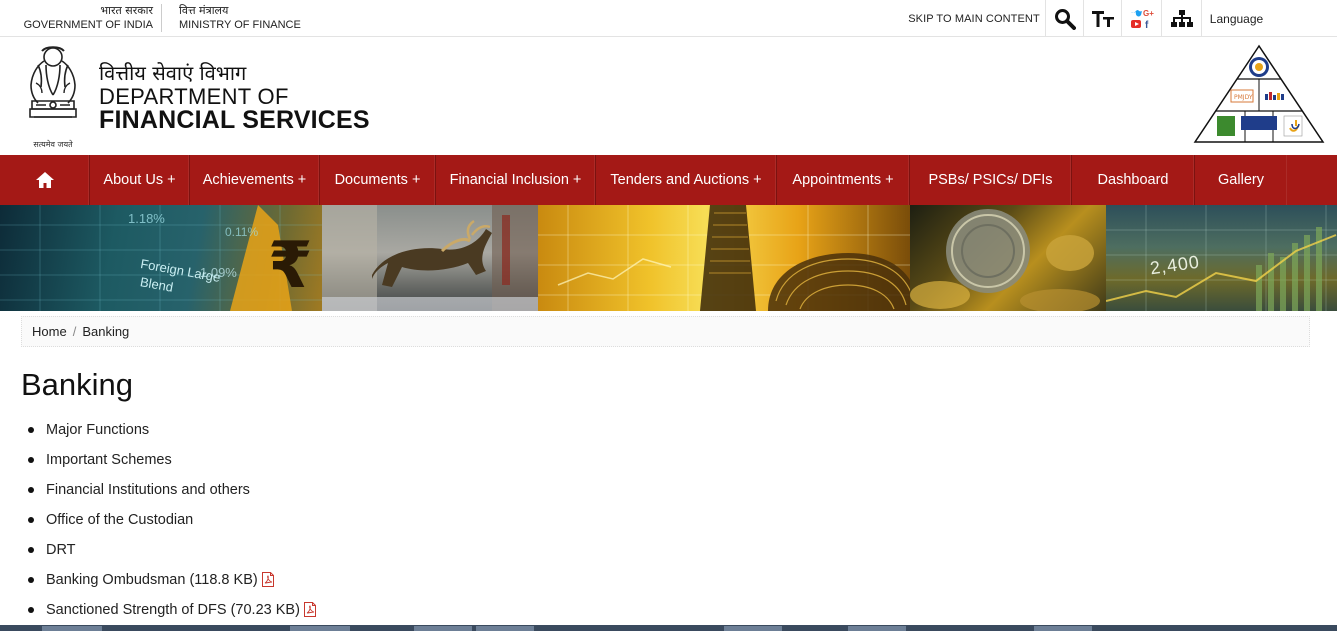 The width and height of the screenshot is (1337, 631). Describe the element at coordinates (161, 258) in the screenshot. I see `banner-stock-board-panel: ₹ 1.18% 0.11% 1.09% Foreign Large Blend` at that location.